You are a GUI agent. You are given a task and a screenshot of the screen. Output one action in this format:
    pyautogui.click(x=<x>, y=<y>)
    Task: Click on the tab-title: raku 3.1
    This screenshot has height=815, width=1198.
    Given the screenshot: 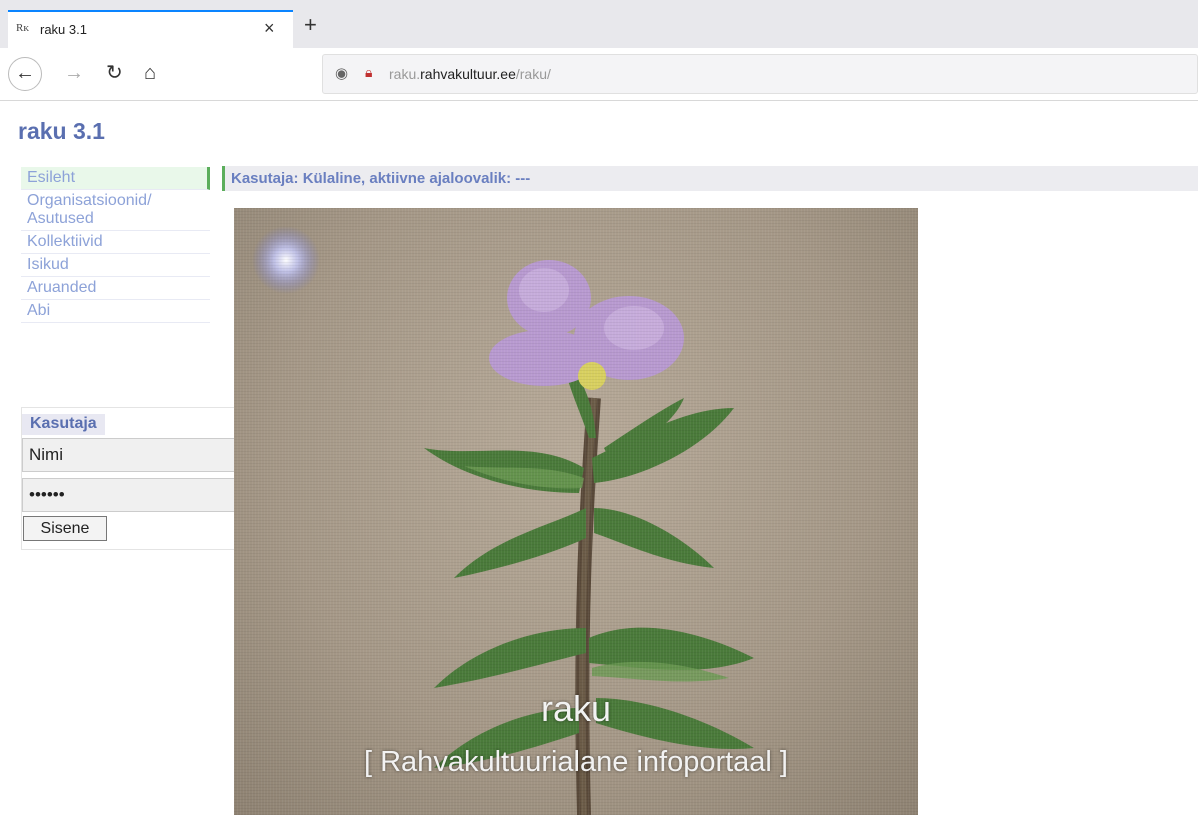 What is the action you would take?
    pyautogui.click(x=63, y=29)
    